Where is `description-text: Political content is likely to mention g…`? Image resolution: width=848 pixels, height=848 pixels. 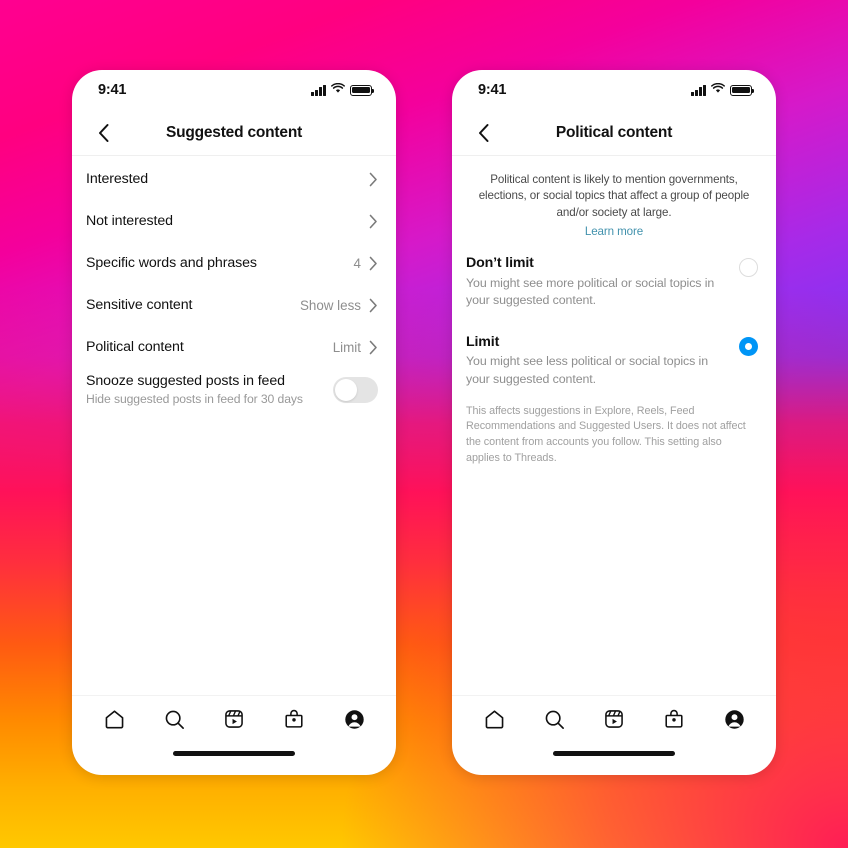 description-text: Political content is likely to mention g… is located at coordinates (614, 196).